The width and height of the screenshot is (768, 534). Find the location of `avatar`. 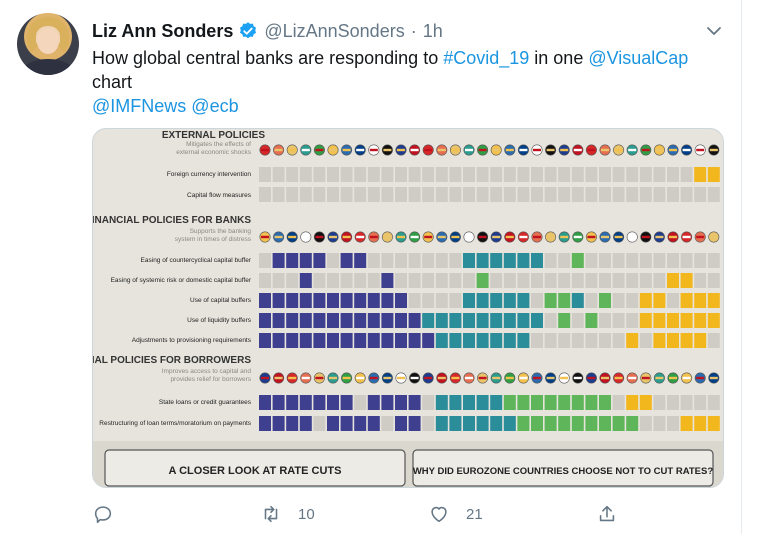

avatar is located at coordinates (48, 44).